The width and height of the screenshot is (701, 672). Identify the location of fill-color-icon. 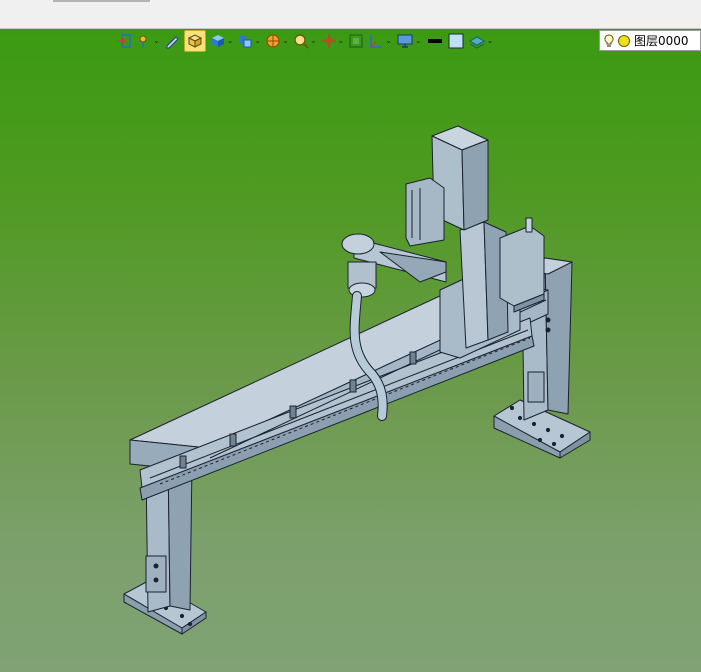
(456, 41).